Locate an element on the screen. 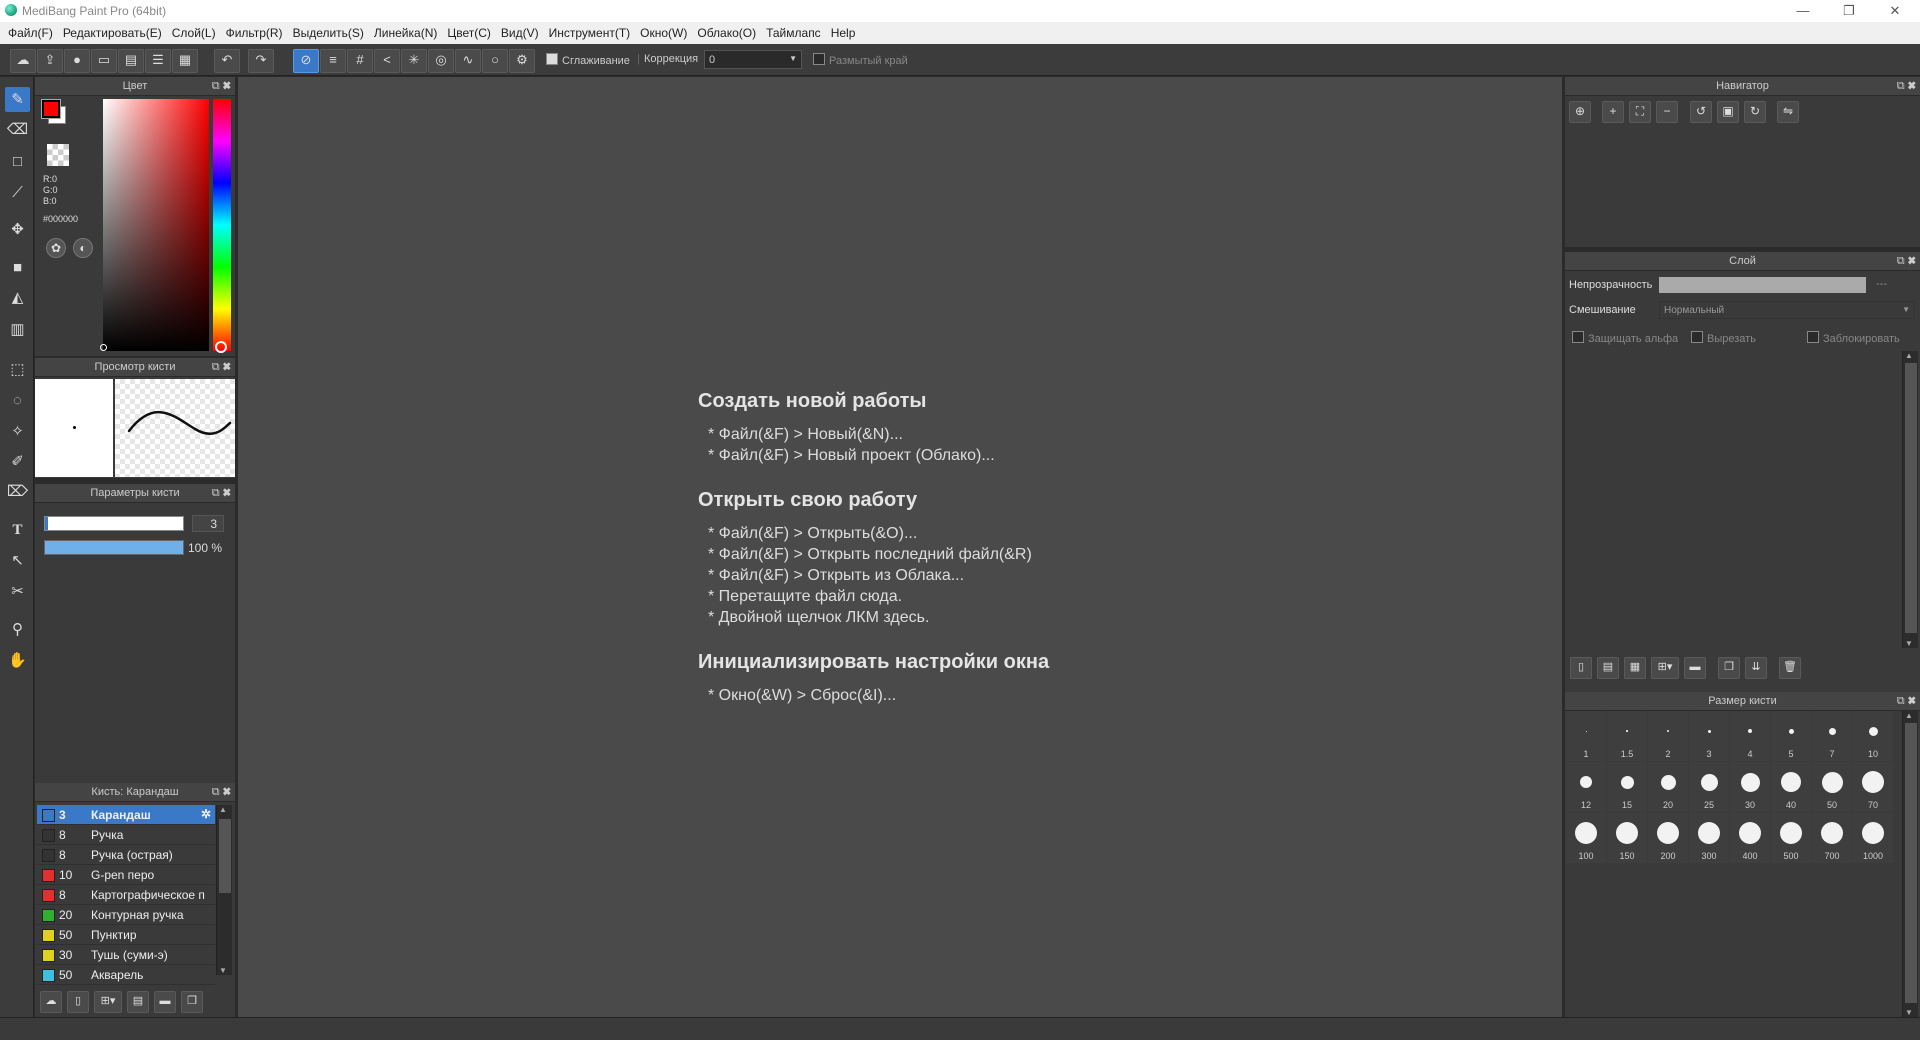  brush-size-cell: 40 is located at coordinates (1791, 787).